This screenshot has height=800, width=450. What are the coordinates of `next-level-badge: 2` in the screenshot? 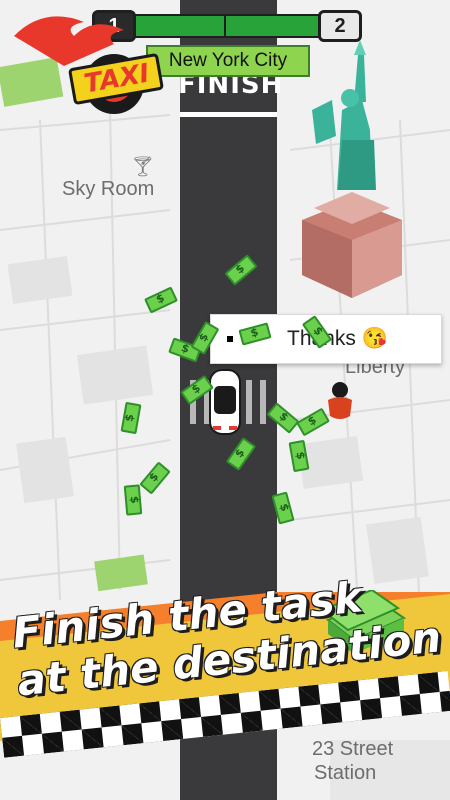 It's located at (340, 26).